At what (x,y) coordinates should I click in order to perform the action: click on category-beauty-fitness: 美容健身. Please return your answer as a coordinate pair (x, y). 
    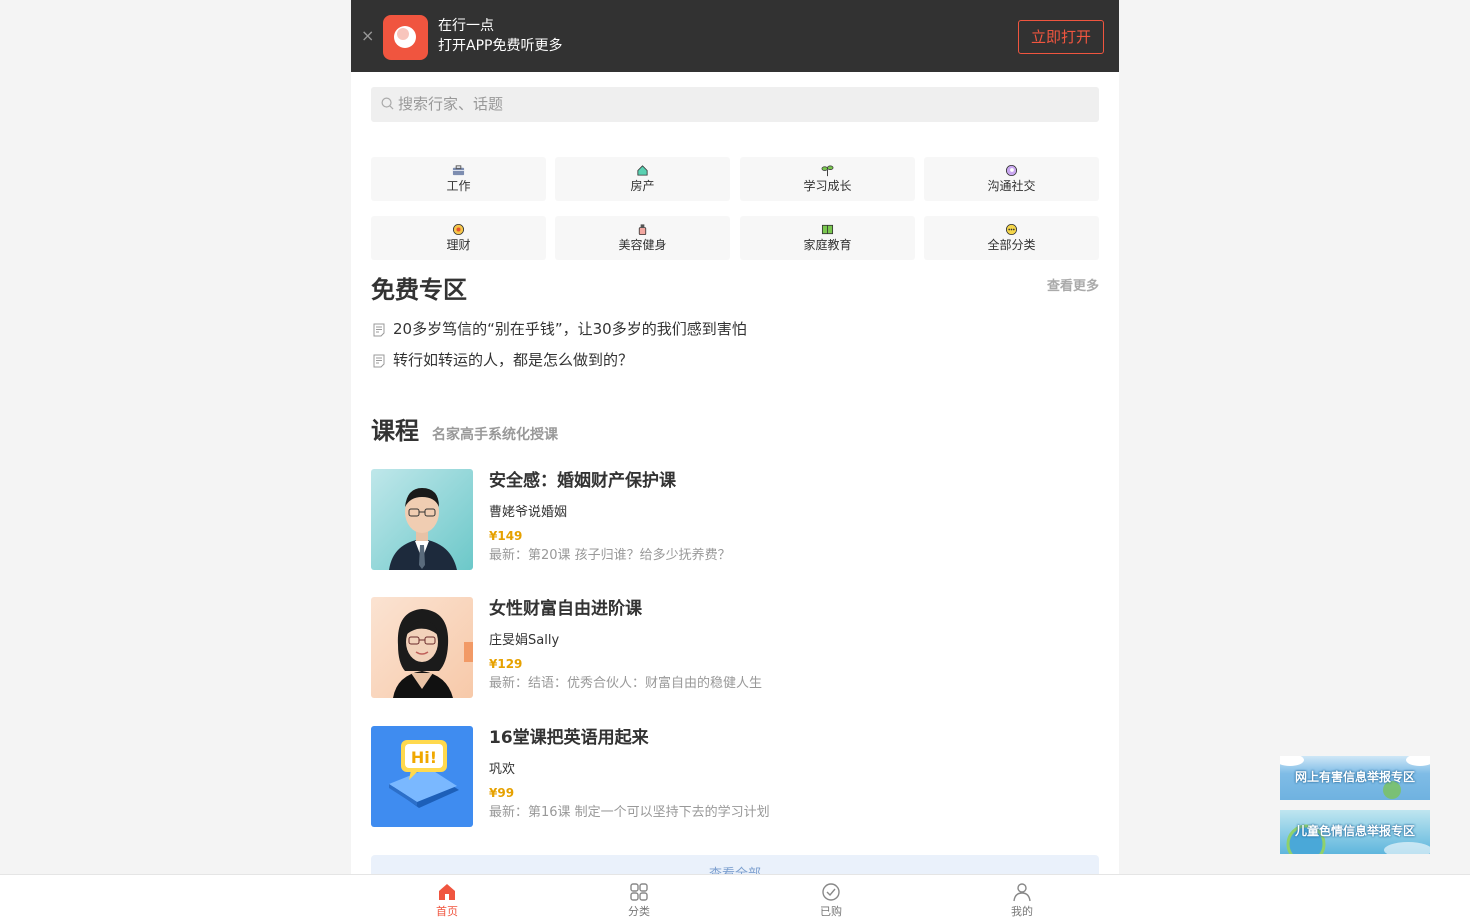
    Looking at the image, I should click on (642, 238).